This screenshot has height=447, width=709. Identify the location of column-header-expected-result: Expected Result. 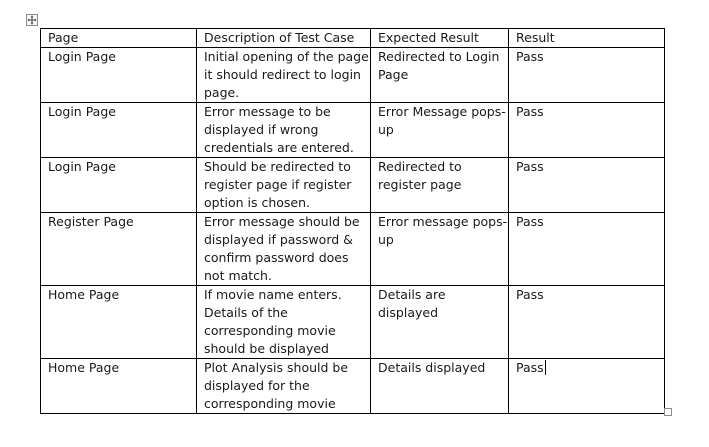
(439, 38).